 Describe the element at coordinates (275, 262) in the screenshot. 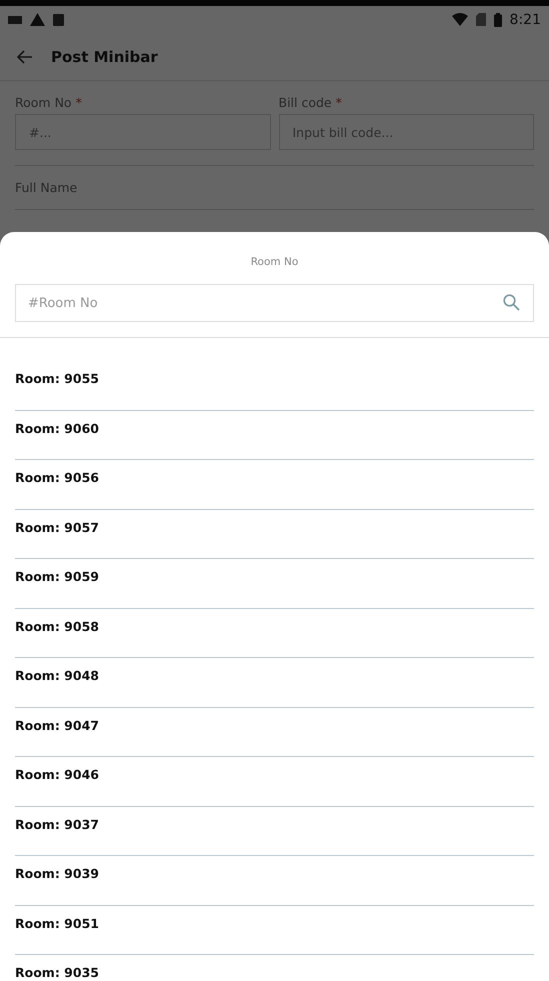

I see `sheet-title: Room No` at that location.